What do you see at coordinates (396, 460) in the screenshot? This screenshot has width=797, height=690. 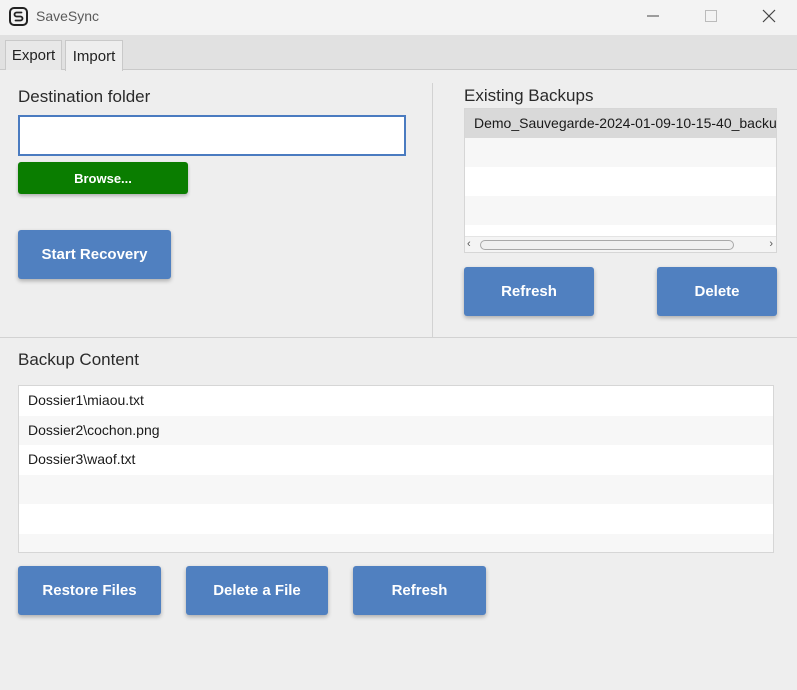 I see `content-list-item: Dossier3\waof.txt` at bounding box center [396, 460].